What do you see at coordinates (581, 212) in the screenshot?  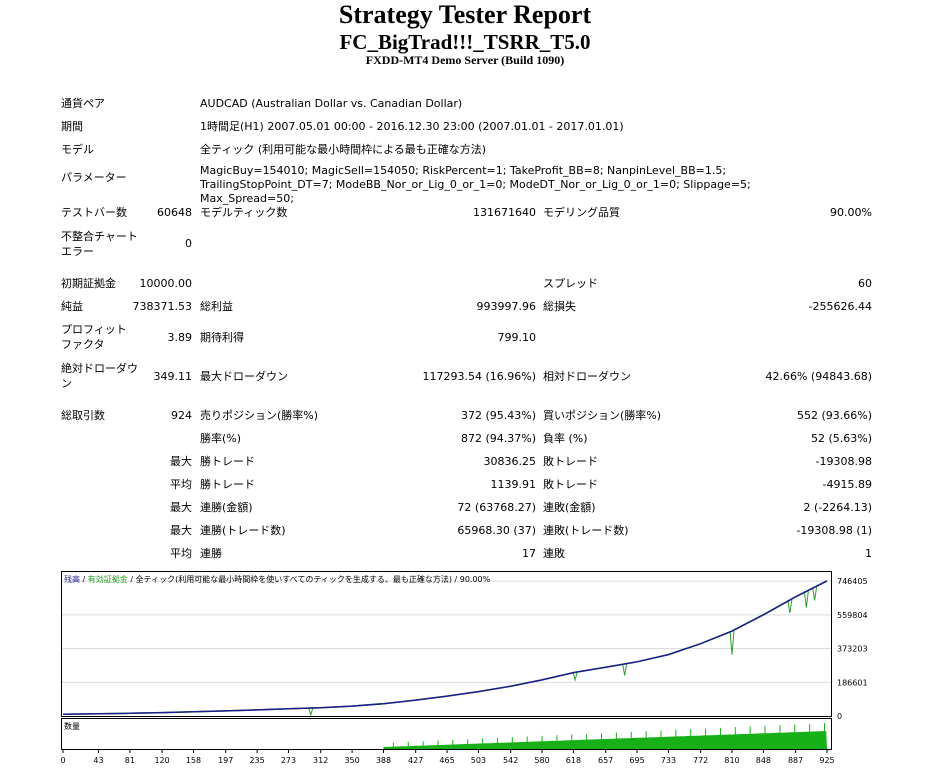 I see `quality-label: モデリング品質` at bounding box center [581, 212].